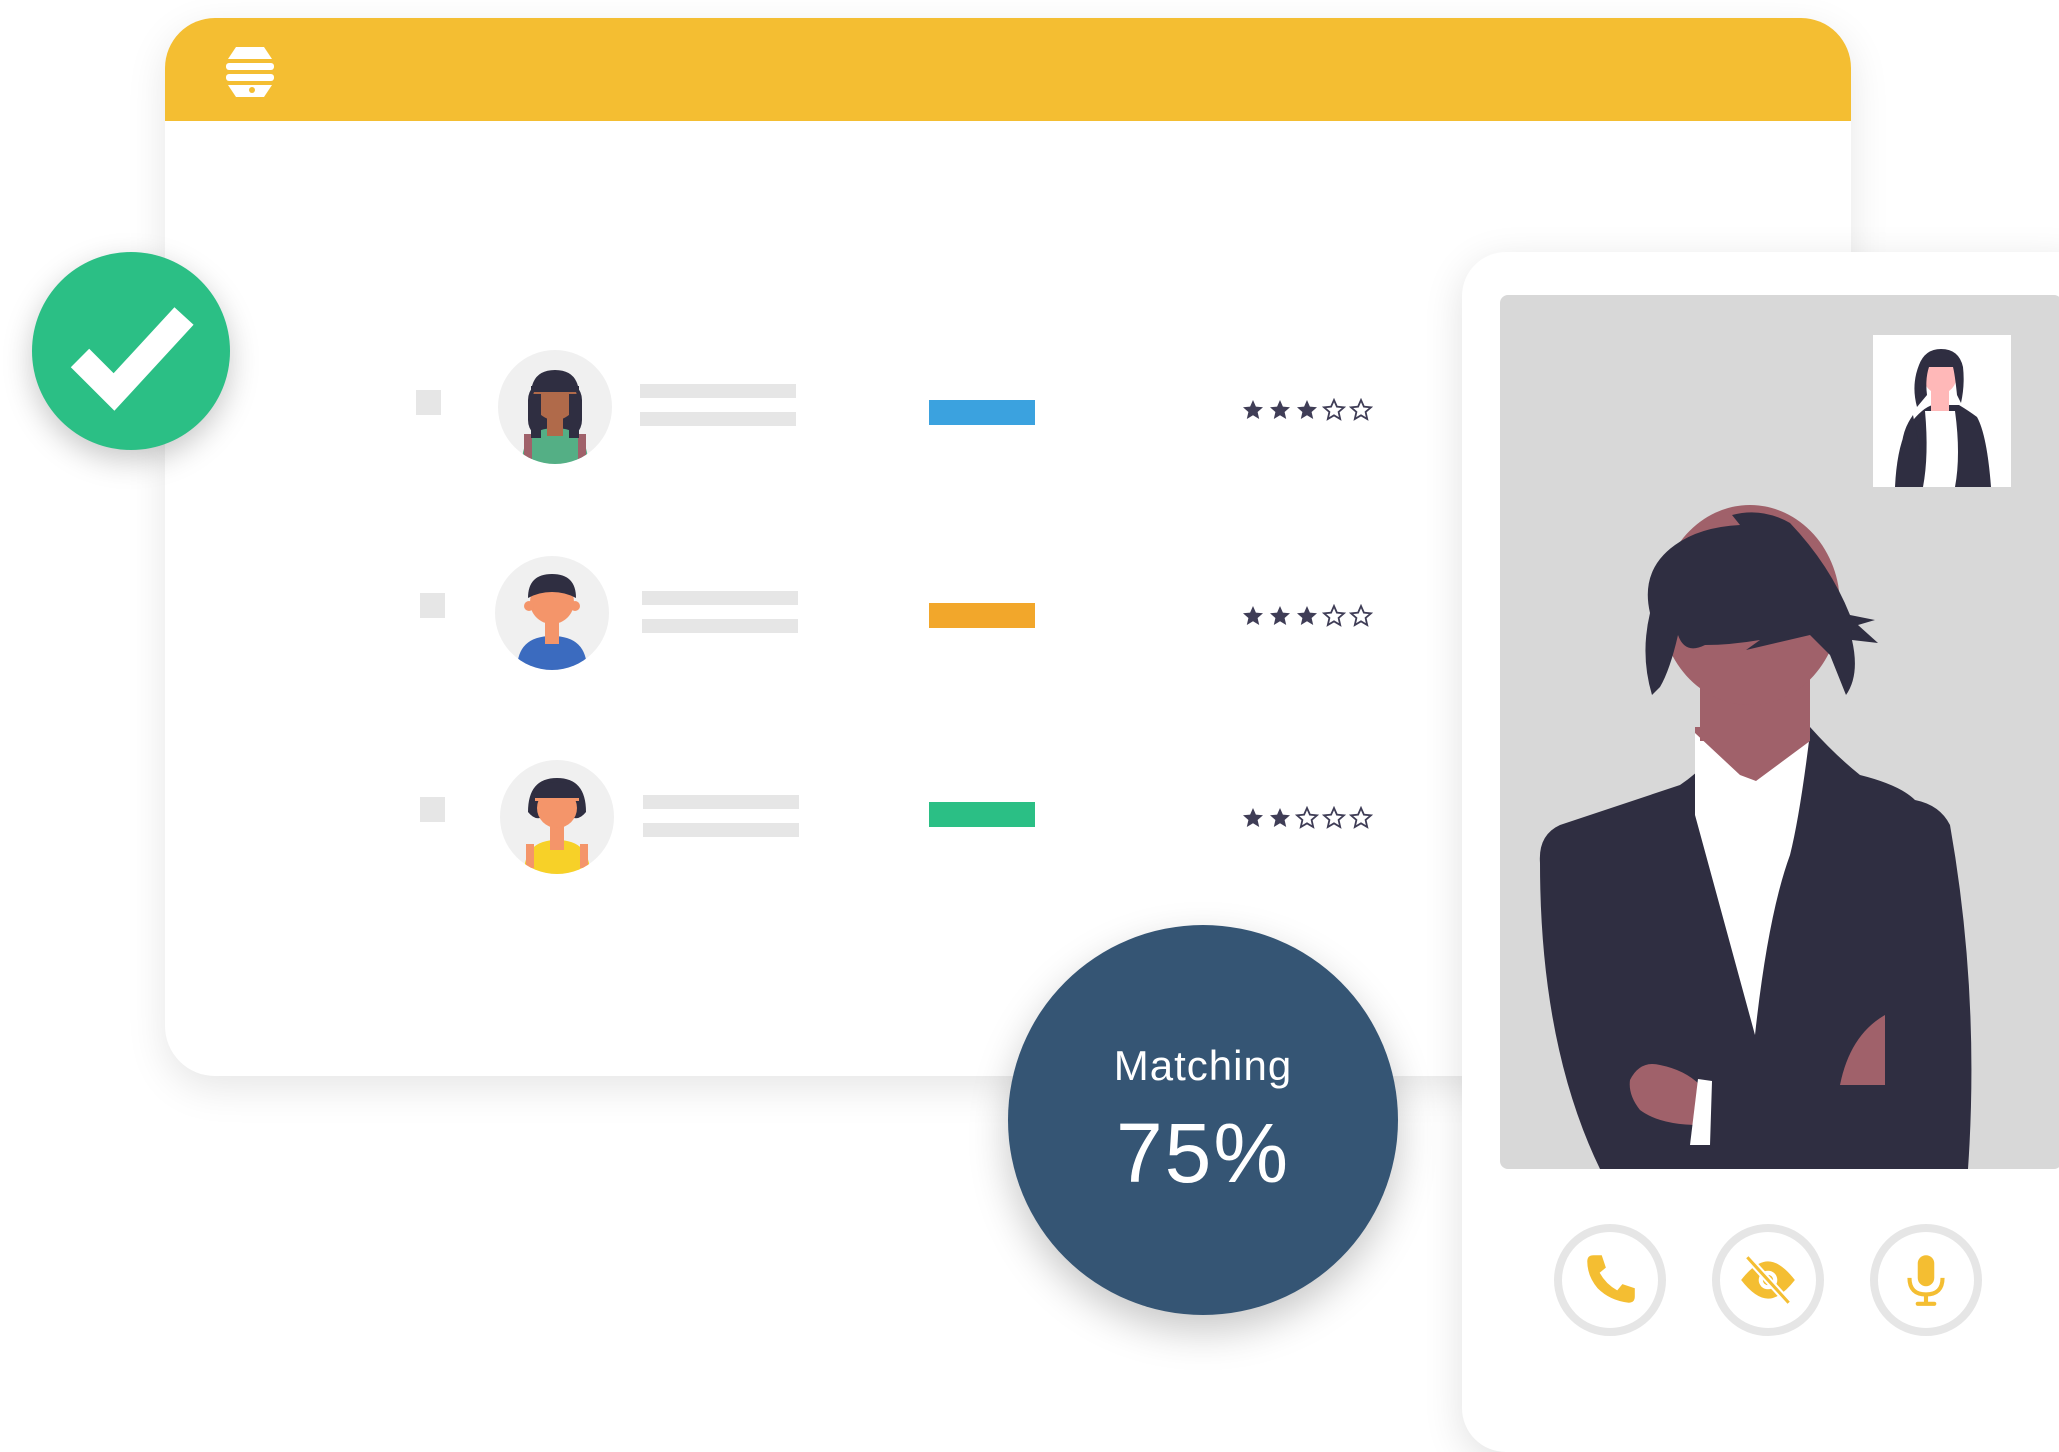  What do you see at coordinates (250, 71) in the screenshot?
I see `hive-logo-icon` at bounding box center [250, 71].